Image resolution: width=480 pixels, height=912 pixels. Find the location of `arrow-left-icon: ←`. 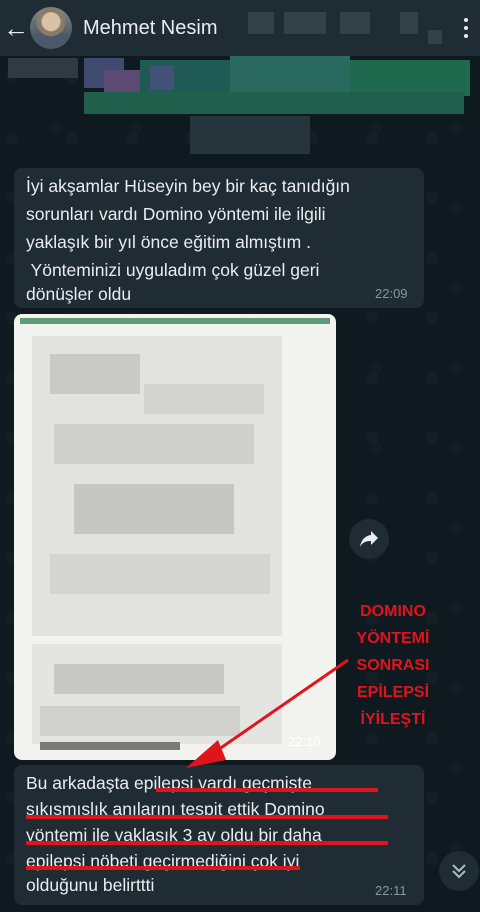

arrow-left-icon: ← is located at coordinates (16, 28).